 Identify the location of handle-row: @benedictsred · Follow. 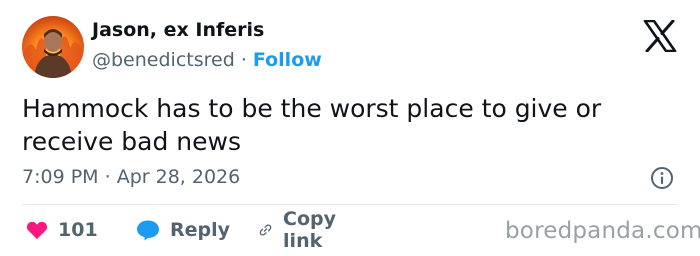
(207, 60).